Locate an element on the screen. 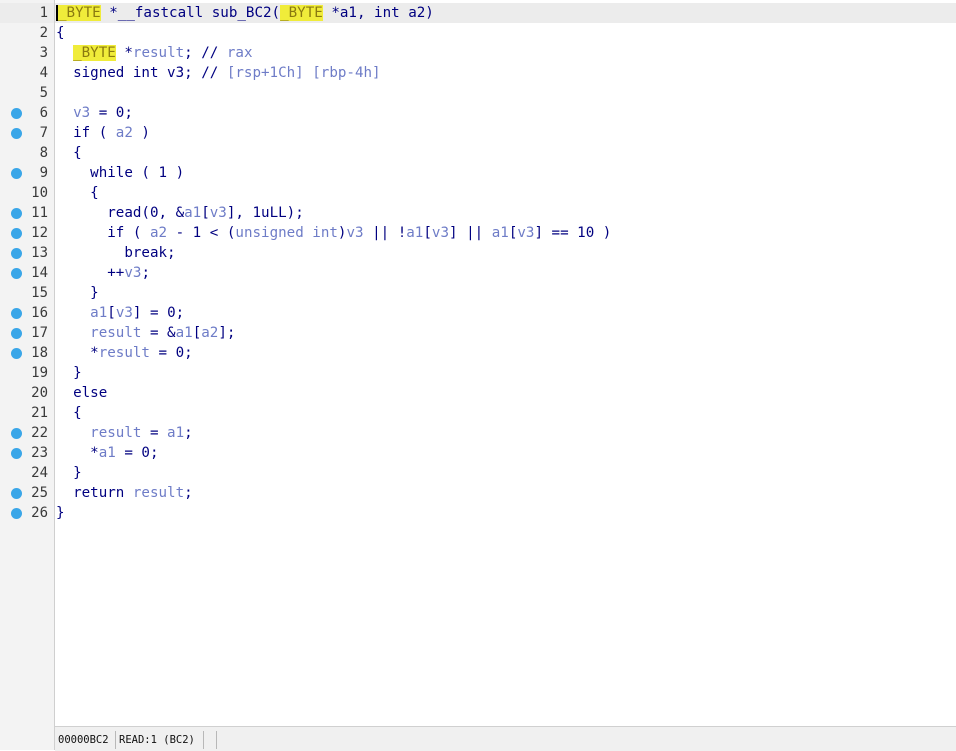  gutter-cell: 6 is located at coordinates (27, 113).